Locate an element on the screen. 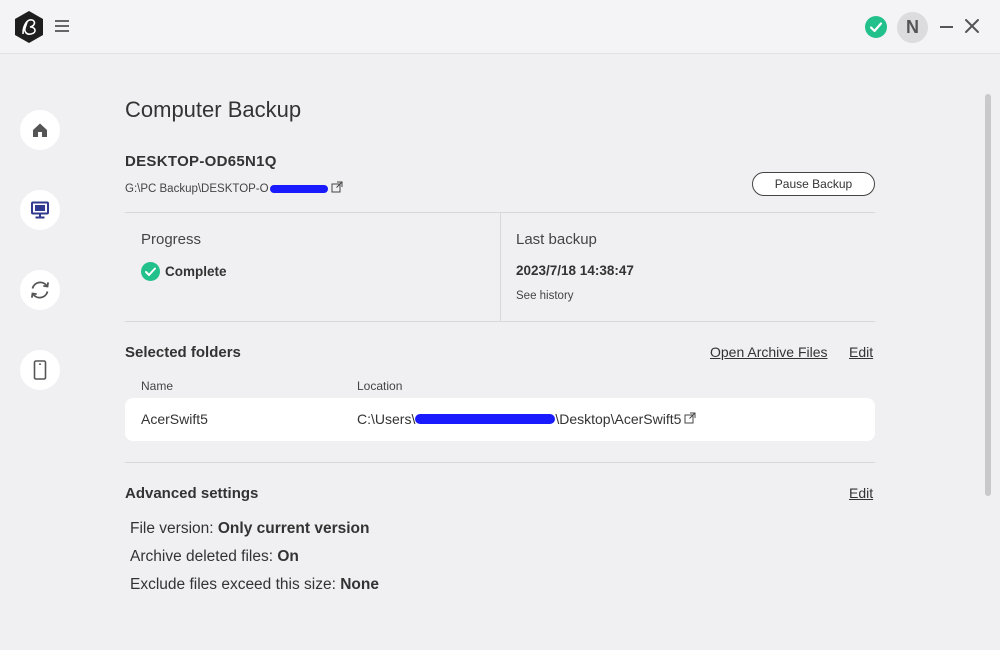 Image resolution: width=1000 pixels, height=650 pixels. setting-archive-deleted: Archive deleted files: On is located at coordinates (214, 557).